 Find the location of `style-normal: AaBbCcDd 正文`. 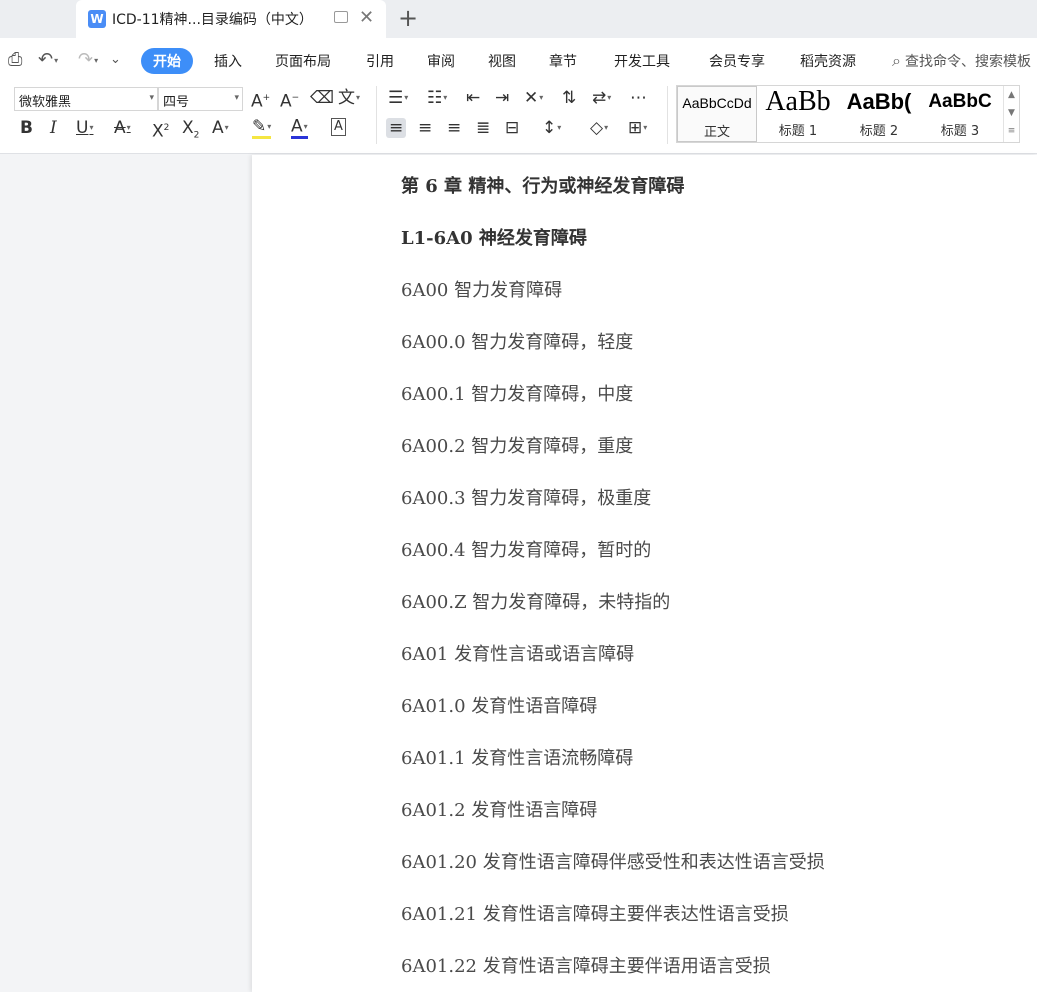

style-normal: AaBbCcDd 正文 is located at coordinates (717, 114).